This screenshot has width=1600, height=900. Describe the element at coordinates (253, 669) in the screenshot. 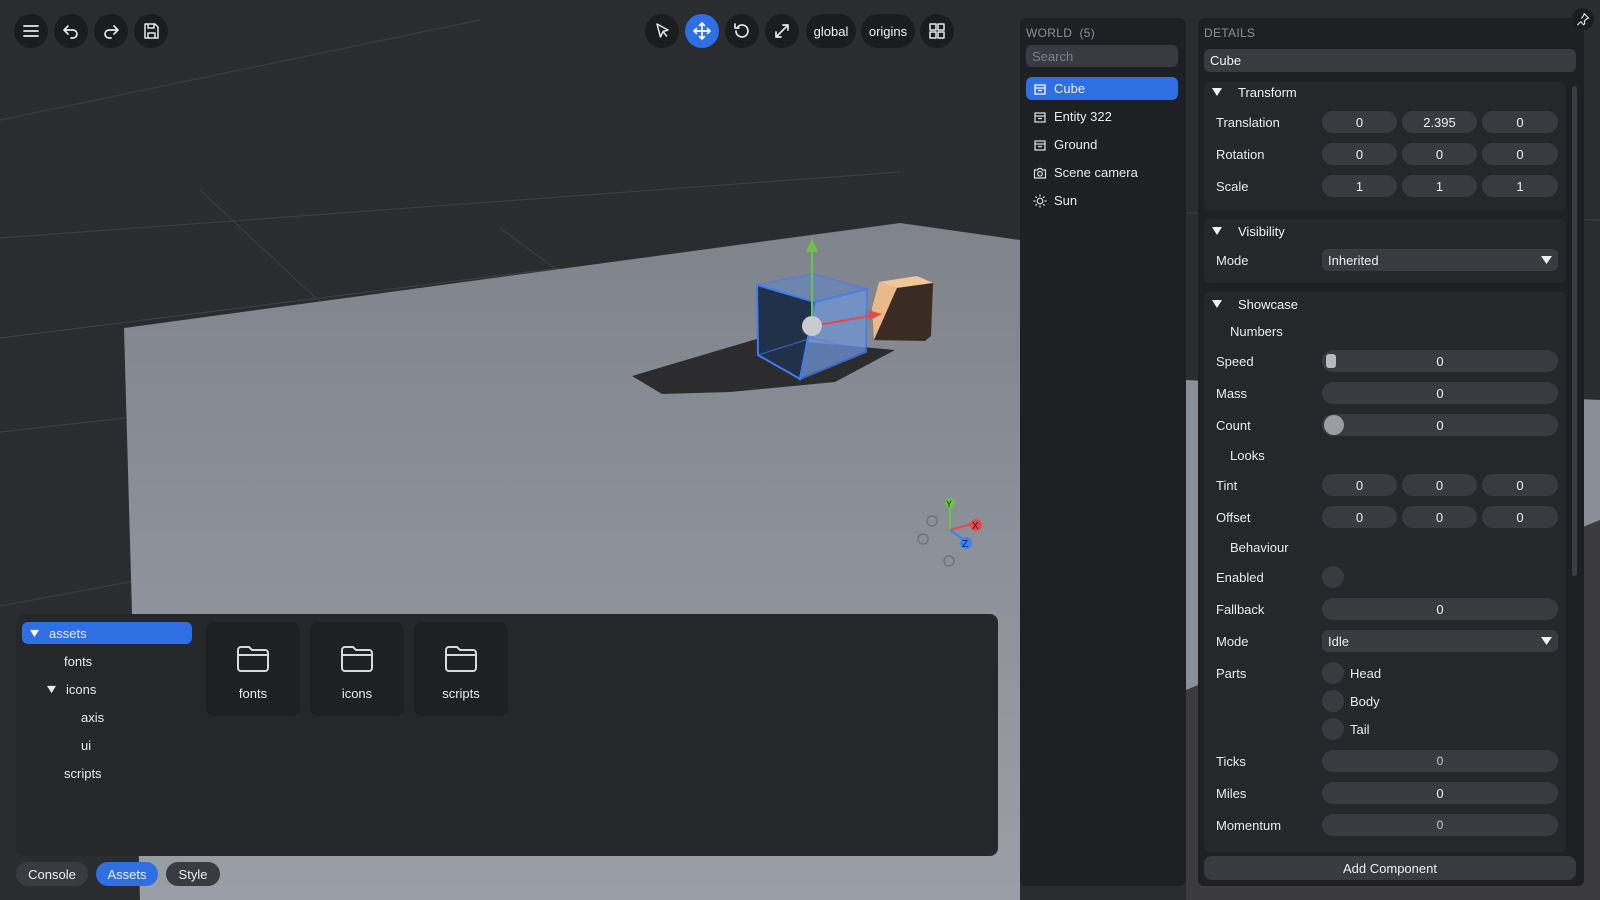

I see `folder-card-fonts: fonts` at that location.